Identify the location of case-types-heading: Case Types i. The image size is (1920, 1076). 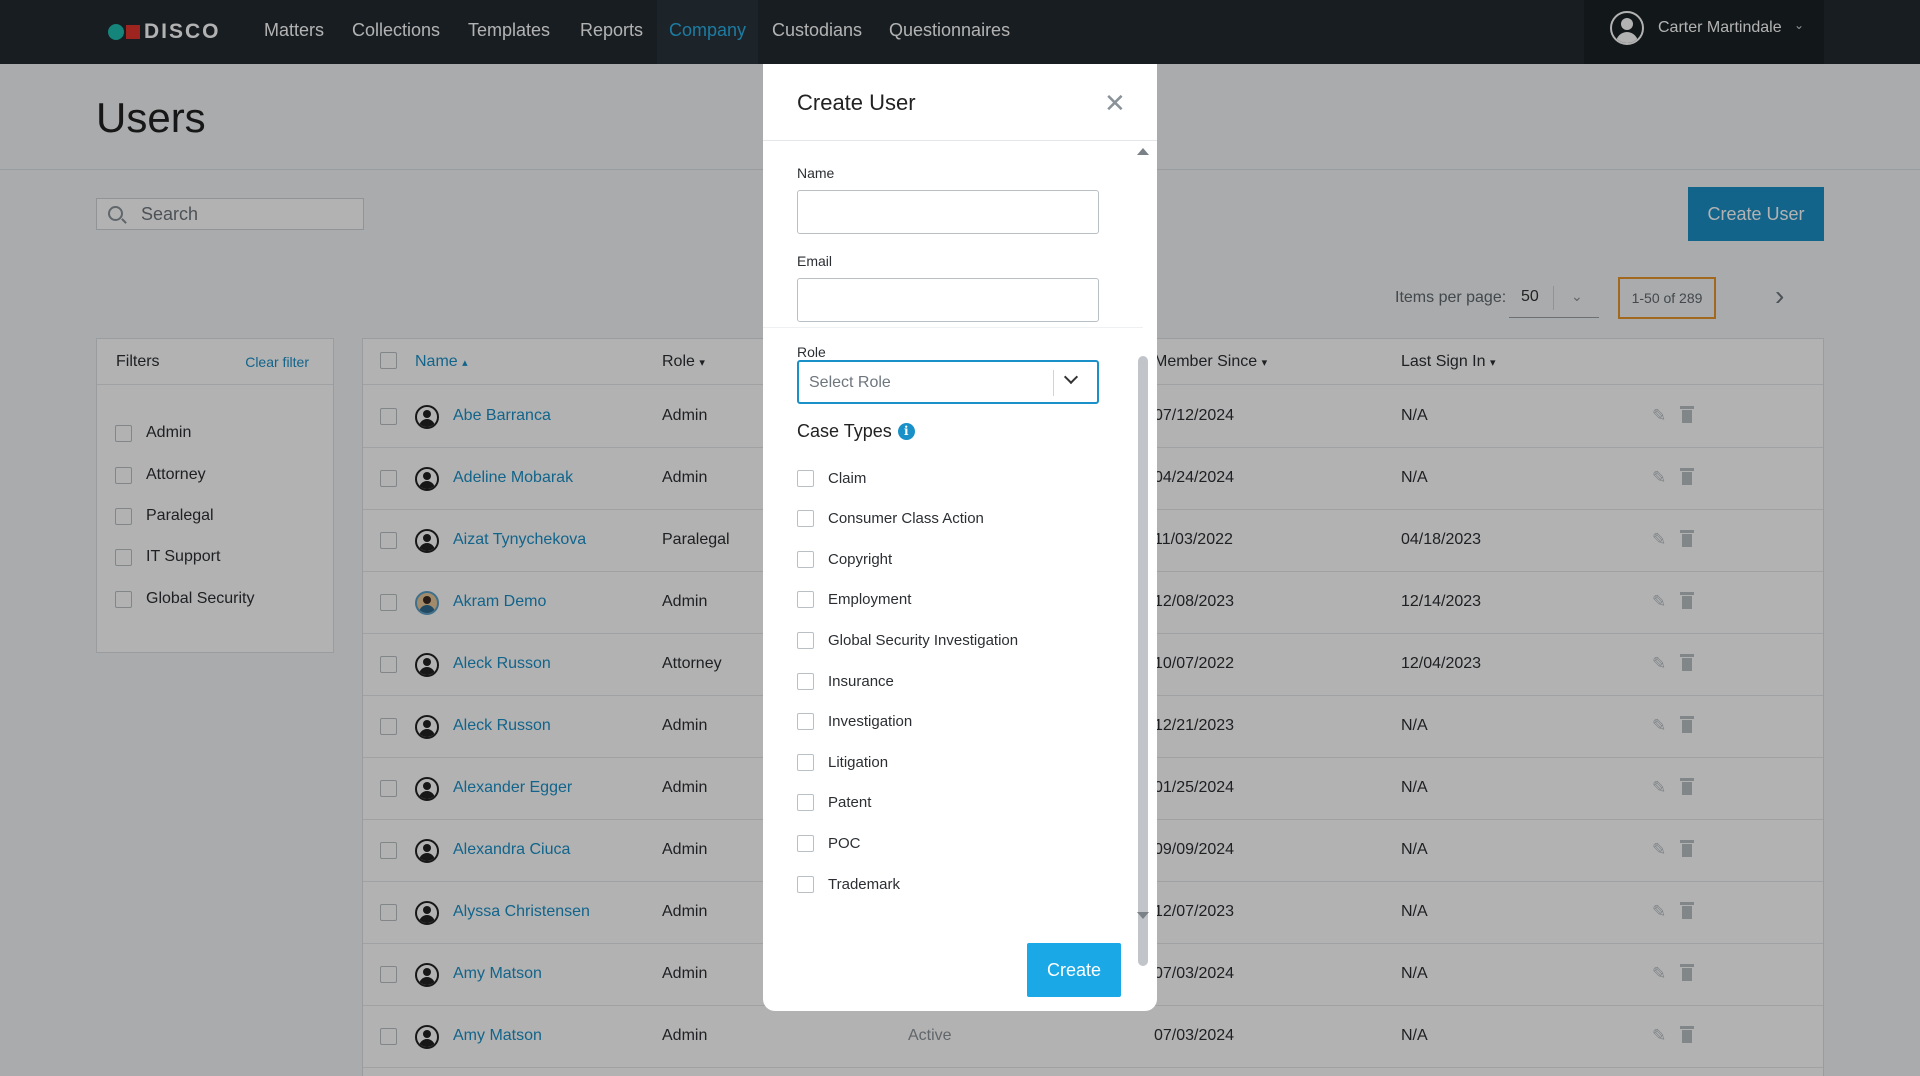
(856, 431).